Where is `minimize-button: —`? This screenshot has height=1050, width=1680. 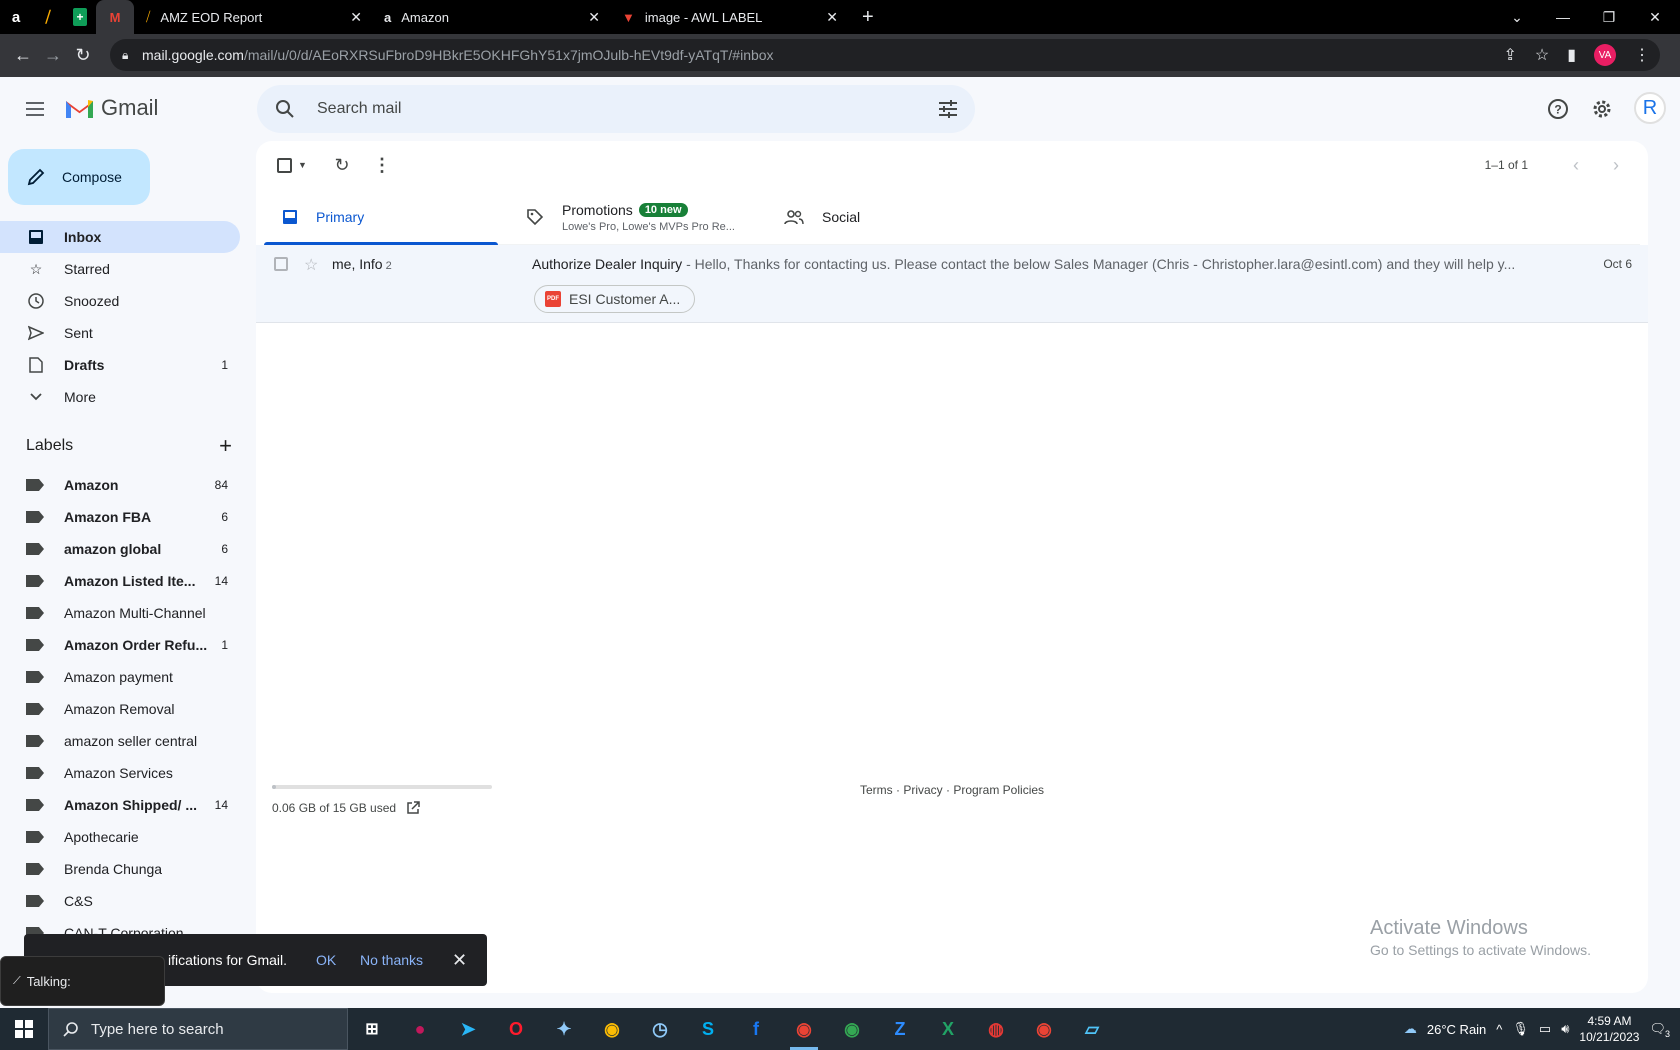
minimize-button: — is located at coordinates (1563, 17).